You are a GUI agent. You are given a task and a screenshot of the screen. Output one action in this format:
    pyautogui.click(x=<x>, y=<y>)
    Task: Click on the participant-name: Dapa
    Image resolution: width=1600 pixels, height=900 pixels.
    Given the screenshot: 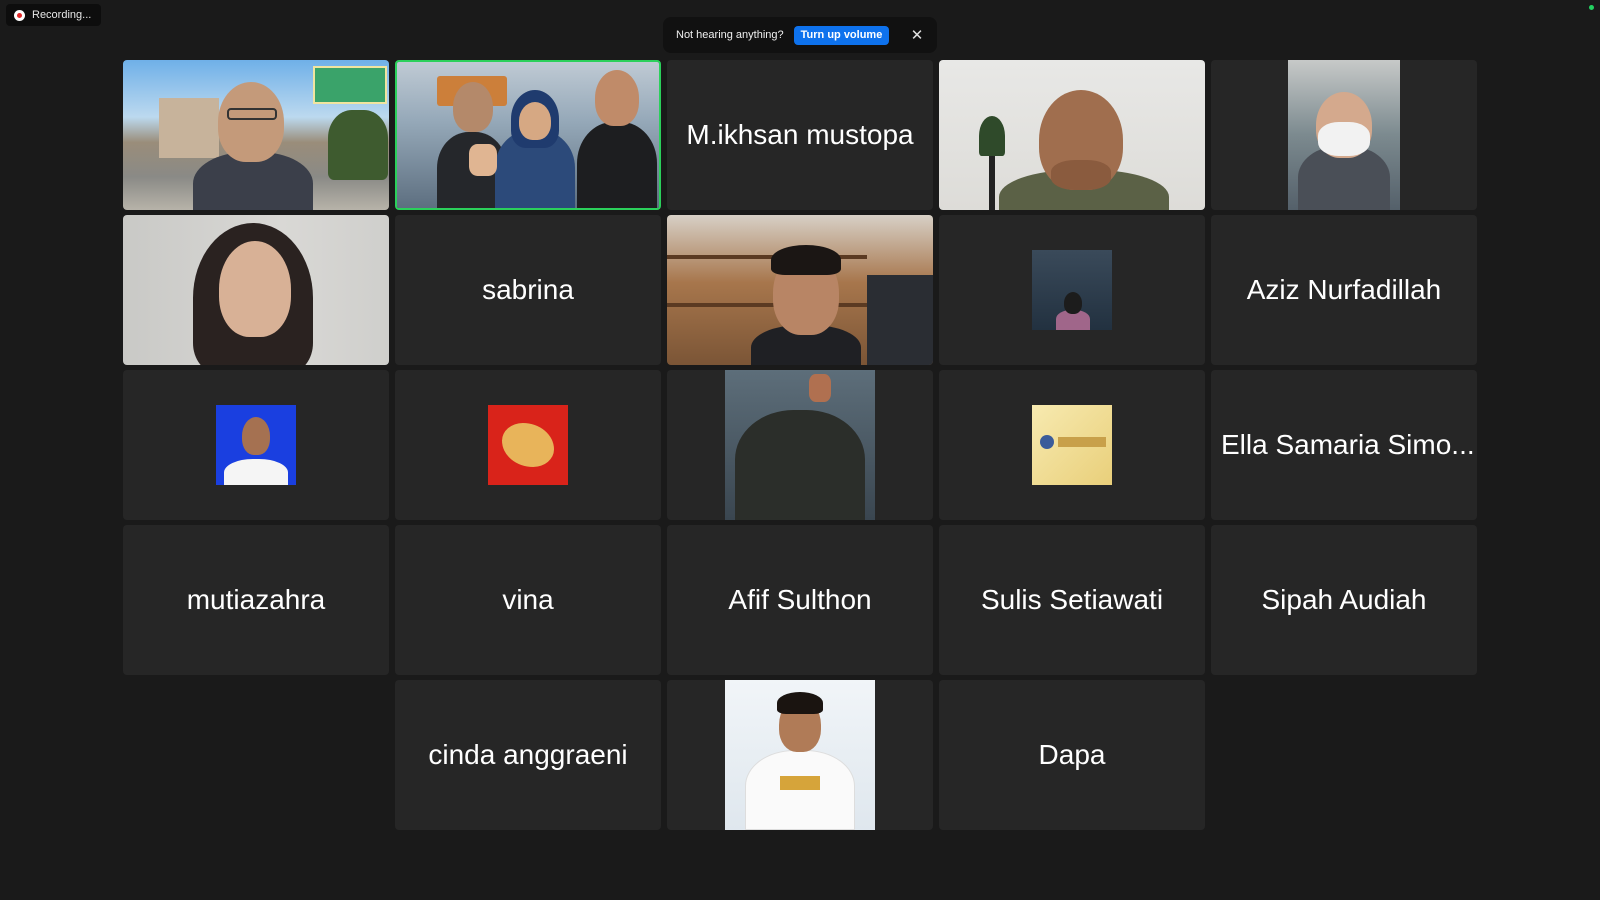 What is the action you would take?
    pyautogui.click(x=1072, y=754)
    